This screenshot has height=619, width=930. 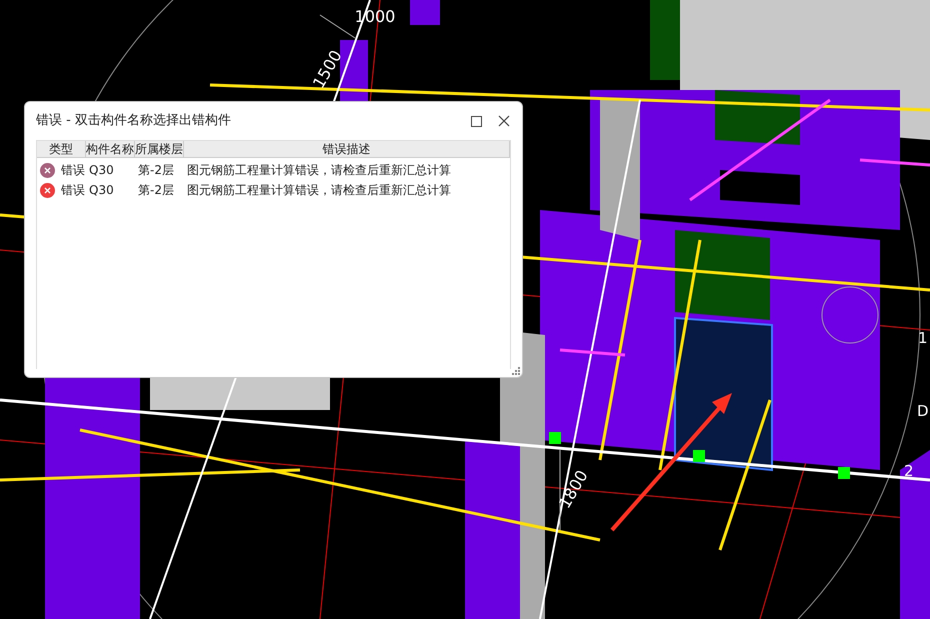 I want to click on close-icon, so click(x=504, y=121).